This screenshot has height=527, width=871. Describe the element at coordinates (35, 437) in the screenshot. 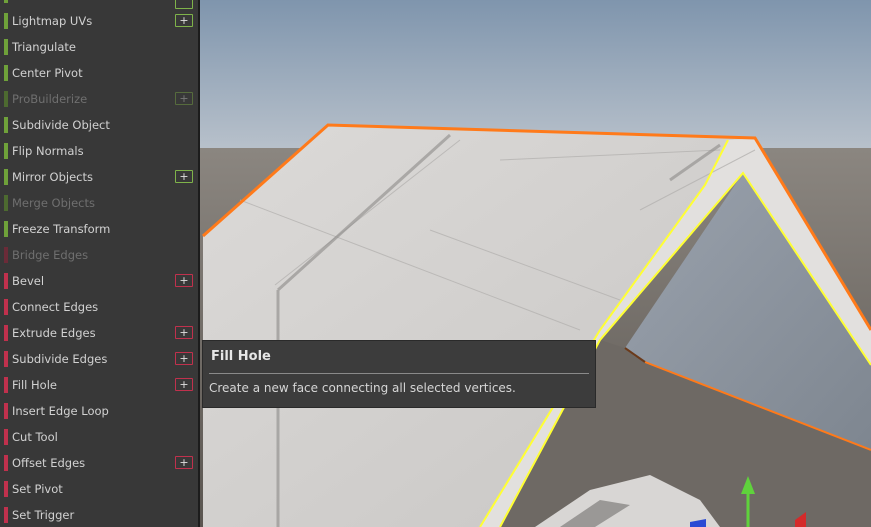

I see `tool-label: Cut Tool` at that location.